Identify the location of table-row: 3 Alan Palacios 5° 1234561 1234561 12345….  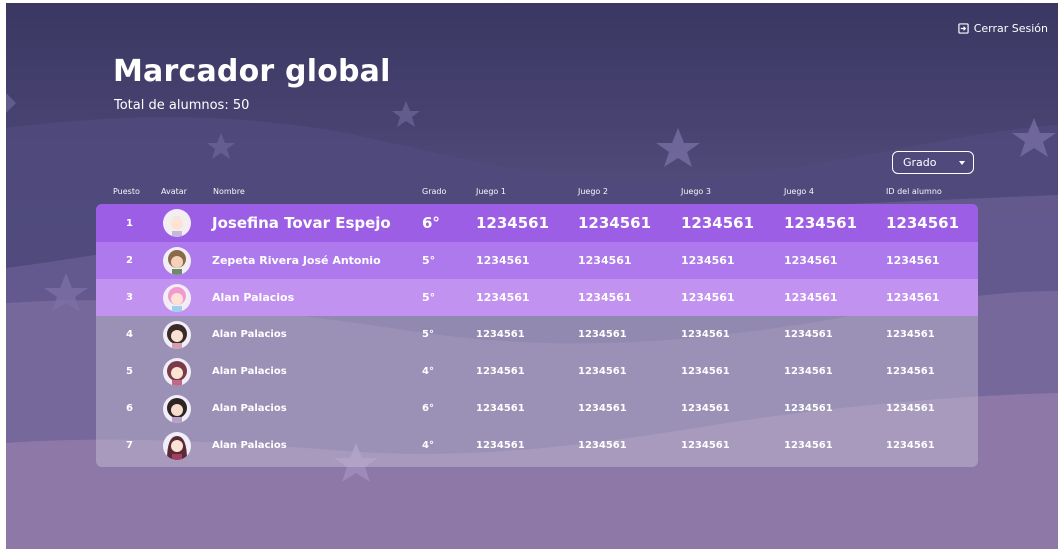
(537, 297).